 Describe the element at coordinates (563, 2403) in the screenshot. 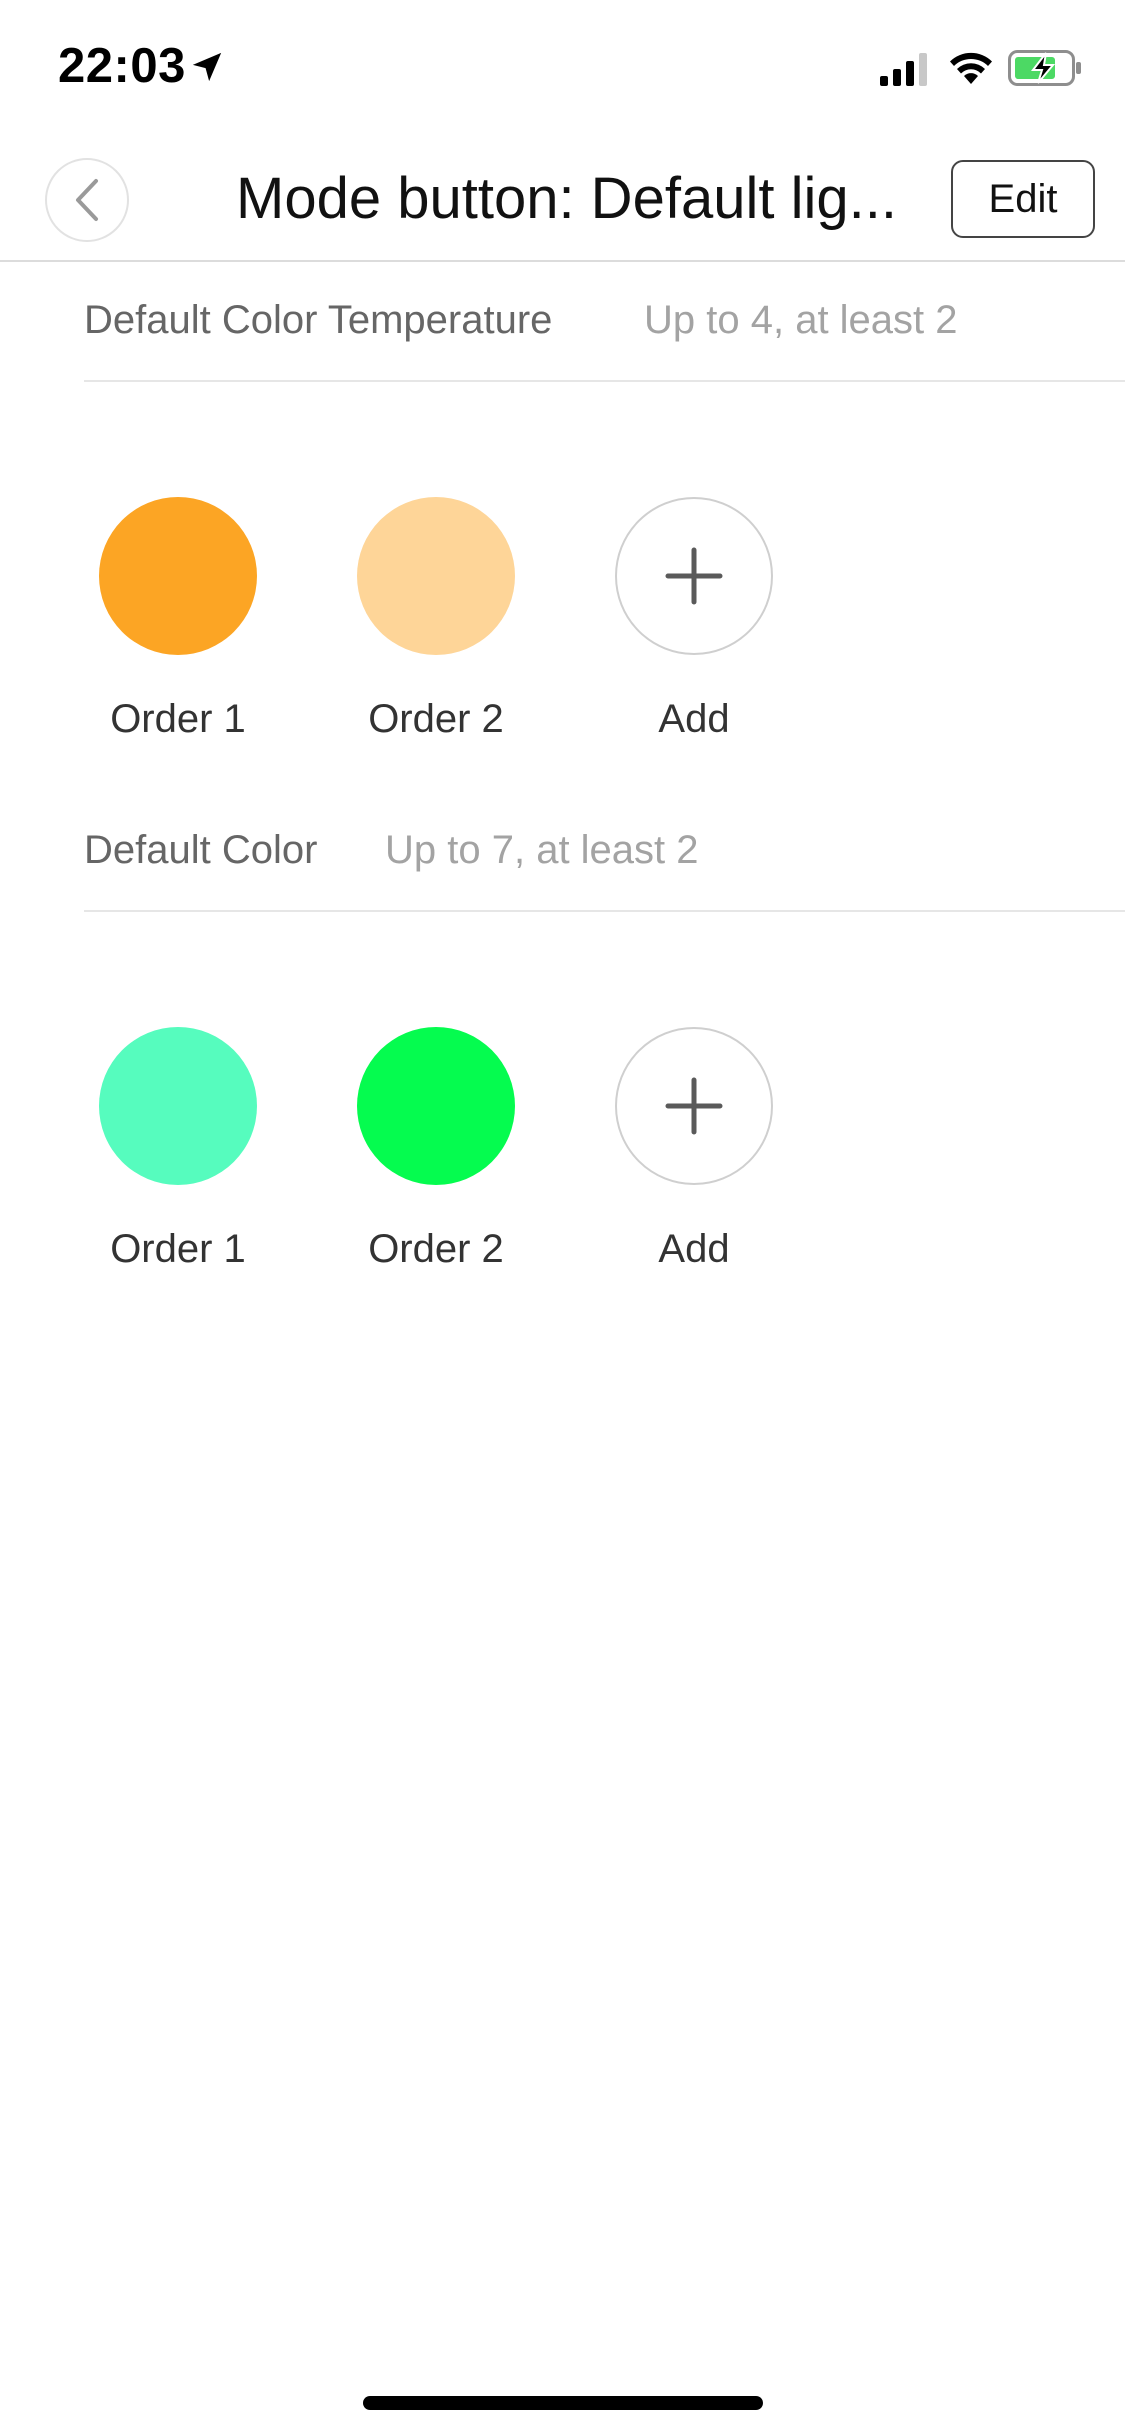

I see `home-indicator` at that location.